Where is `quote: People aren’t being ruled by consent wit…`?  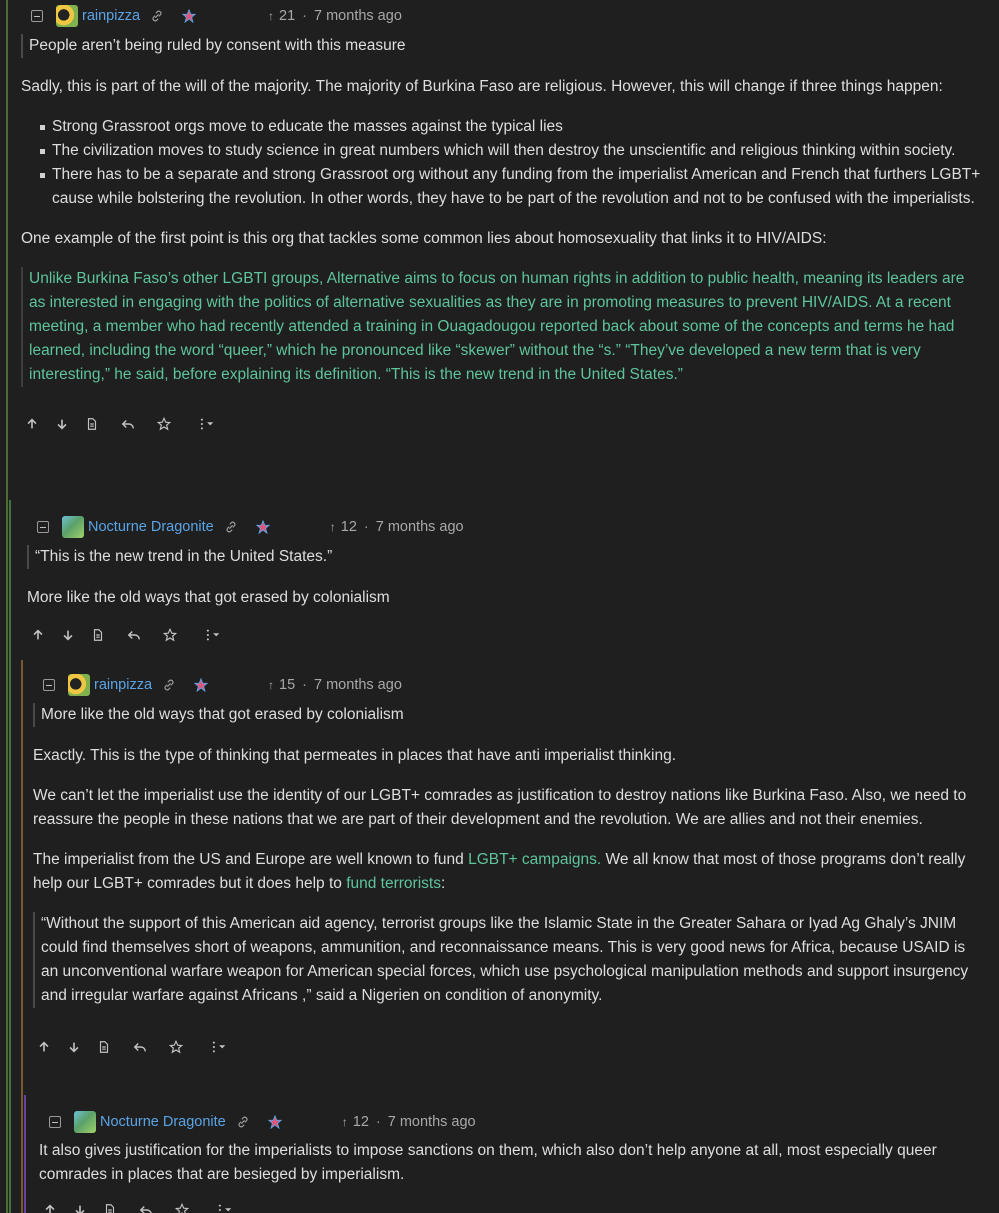 quote: People aren’t being ruled by consent wit… is located at coordinates (501, 46).